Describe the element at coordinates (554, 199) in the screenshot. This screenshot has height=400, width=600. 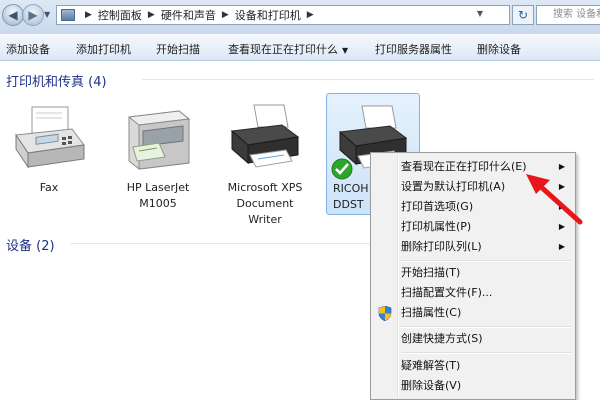
I see `red-arrow-annotation-icon` at that location.